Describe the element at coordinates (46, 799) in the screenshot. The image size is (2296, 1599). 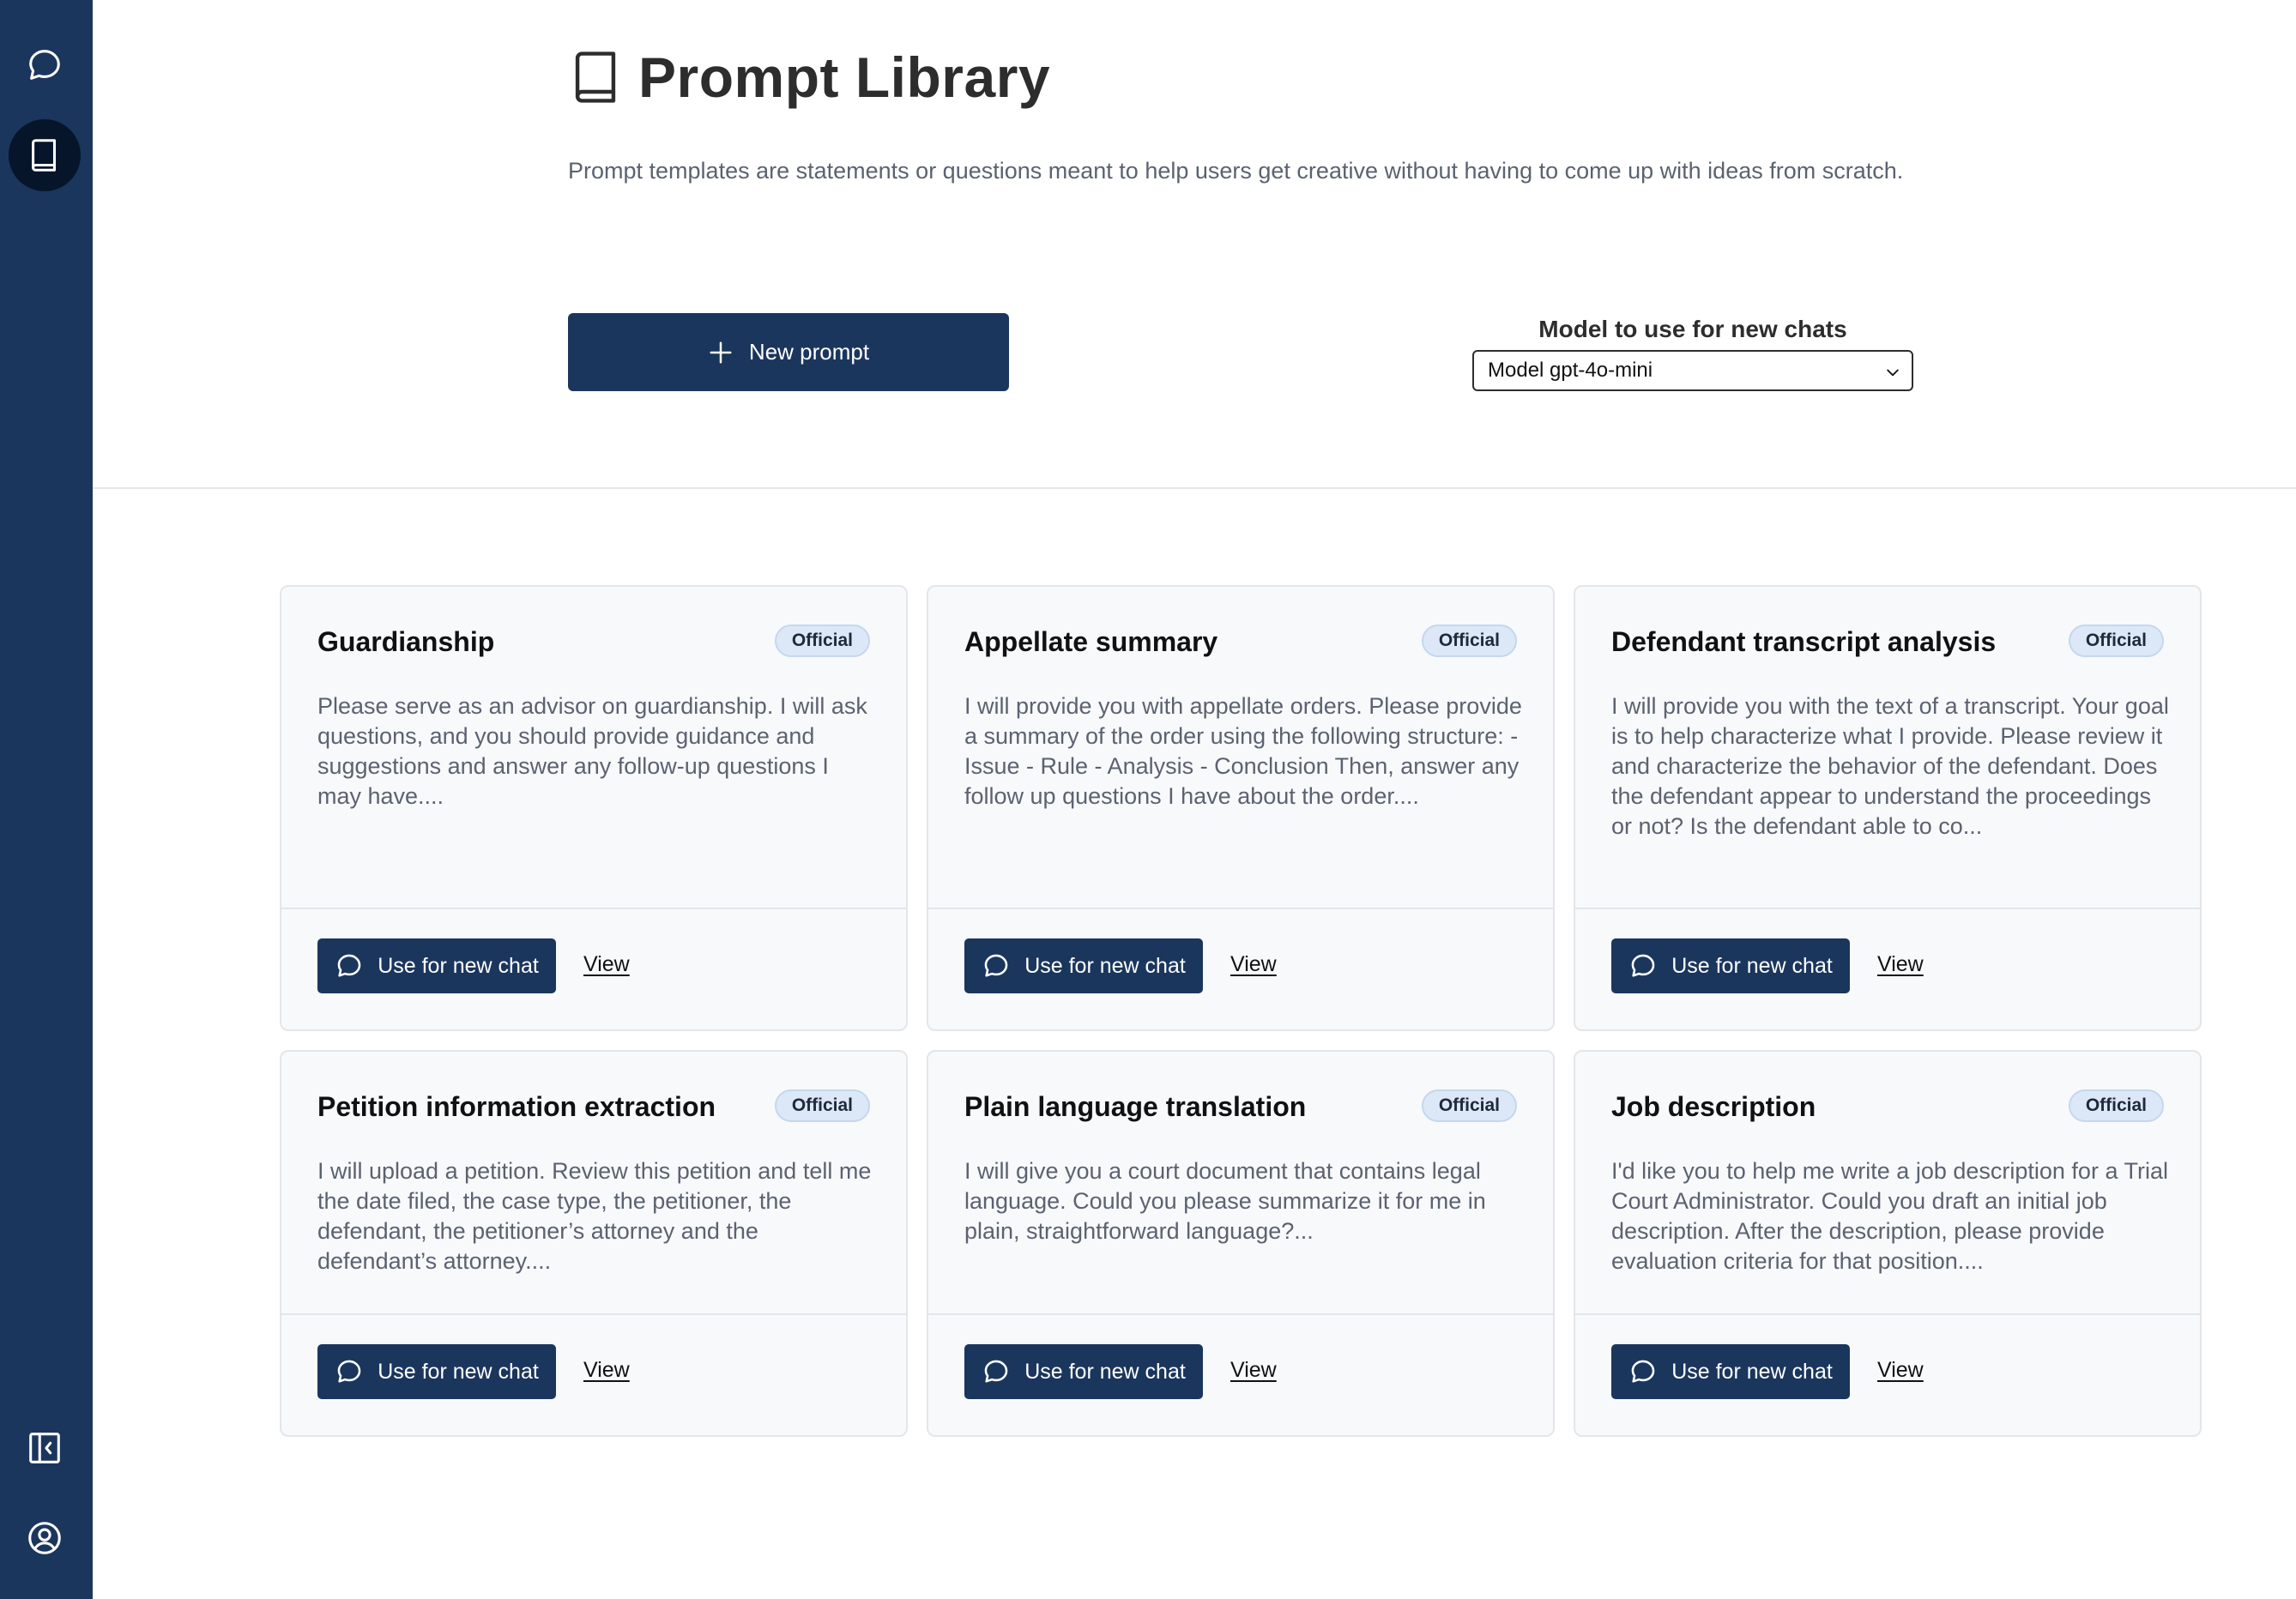
I see `sidebar` at that location.